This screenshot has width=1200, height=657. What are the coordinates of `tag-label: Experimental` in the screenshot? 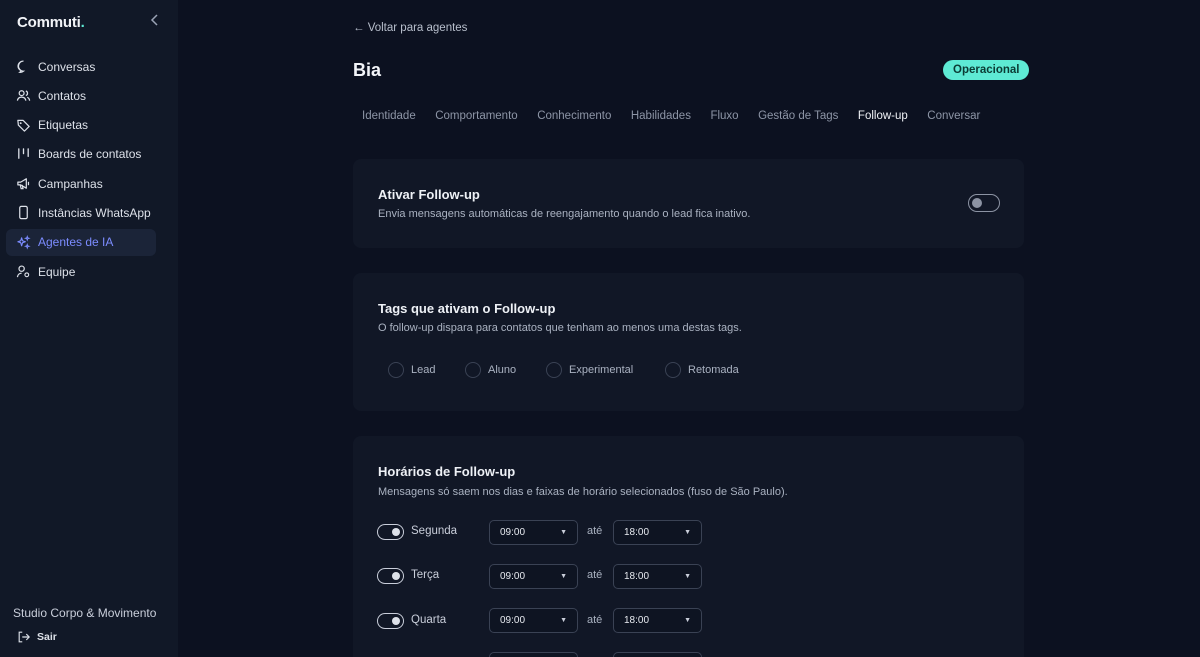 It's located at (601, 370).